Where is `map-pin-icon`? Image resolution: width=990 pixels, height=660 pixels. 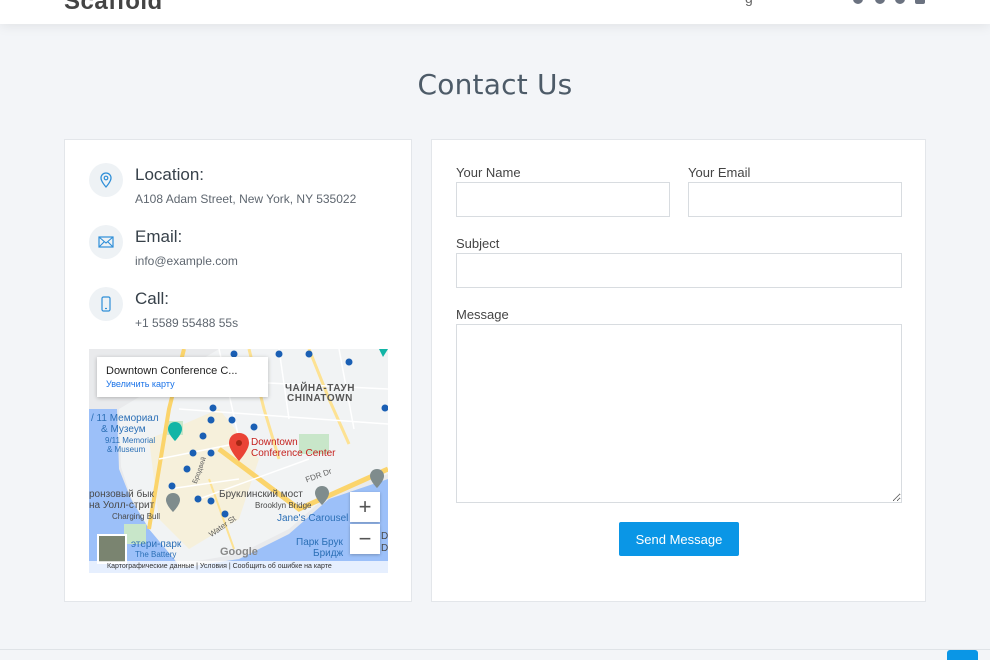
map-pin-icon is located at coordinates (106, 180).